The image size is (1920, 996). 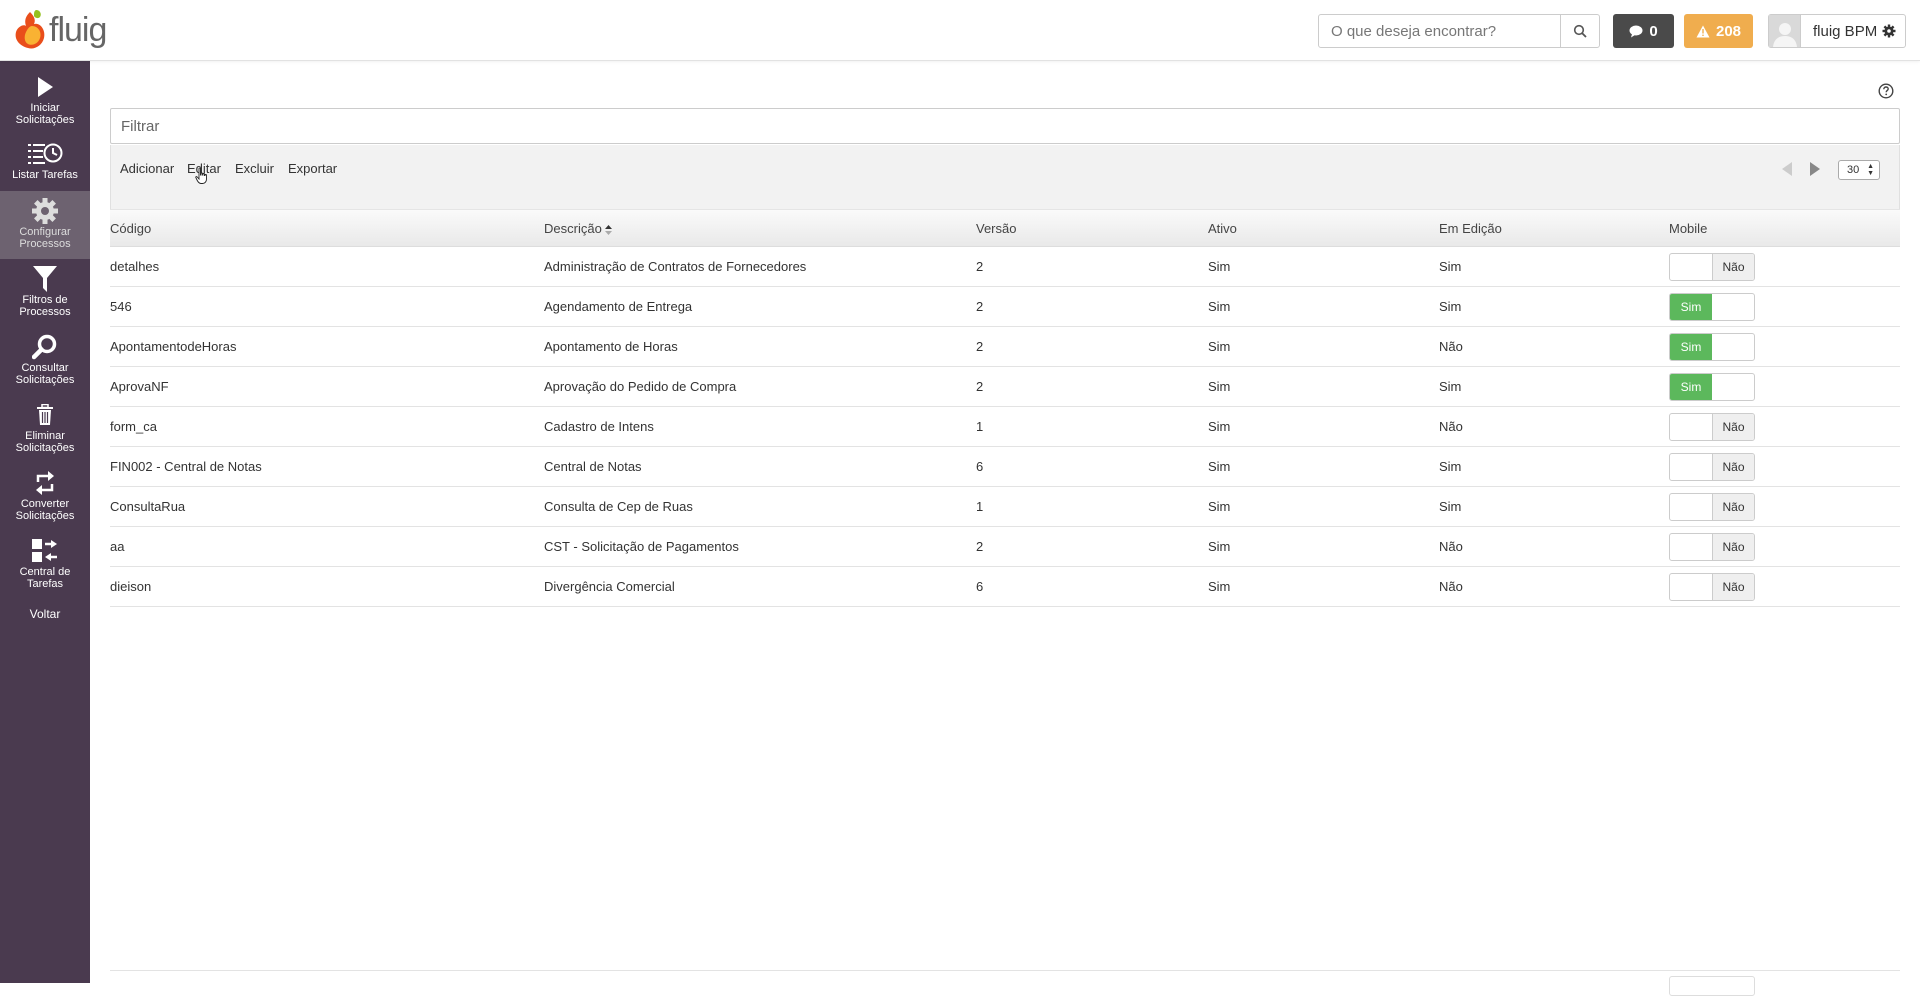 I want to click on fluig-logo: fluig, so click(x=59, y=30).